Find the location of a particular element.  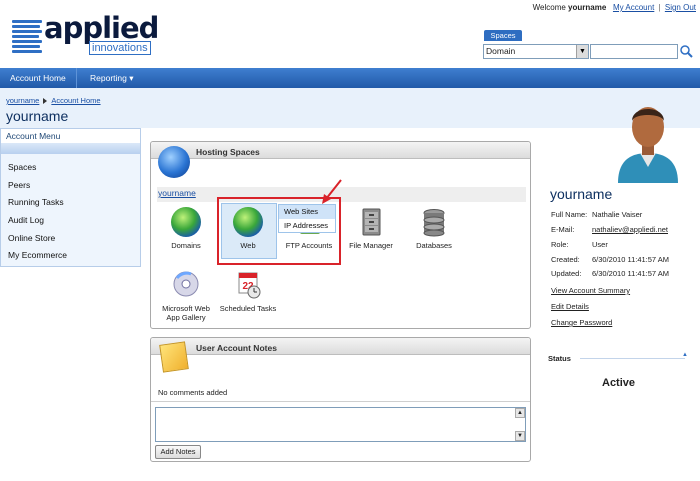

file-manager-tile: File Manager is located at coordinates (371, 228).